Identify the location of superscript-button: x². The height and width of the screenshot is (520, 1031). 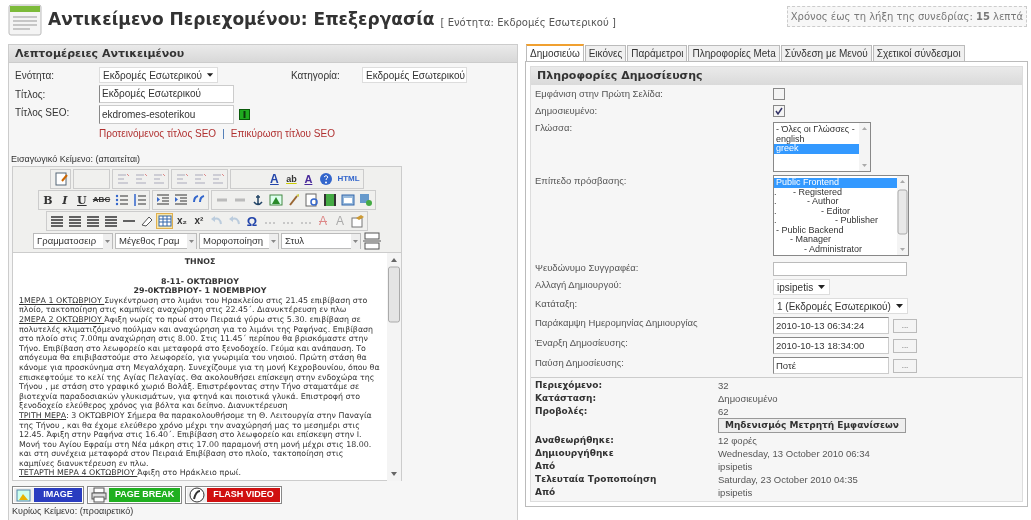
(199, 221).